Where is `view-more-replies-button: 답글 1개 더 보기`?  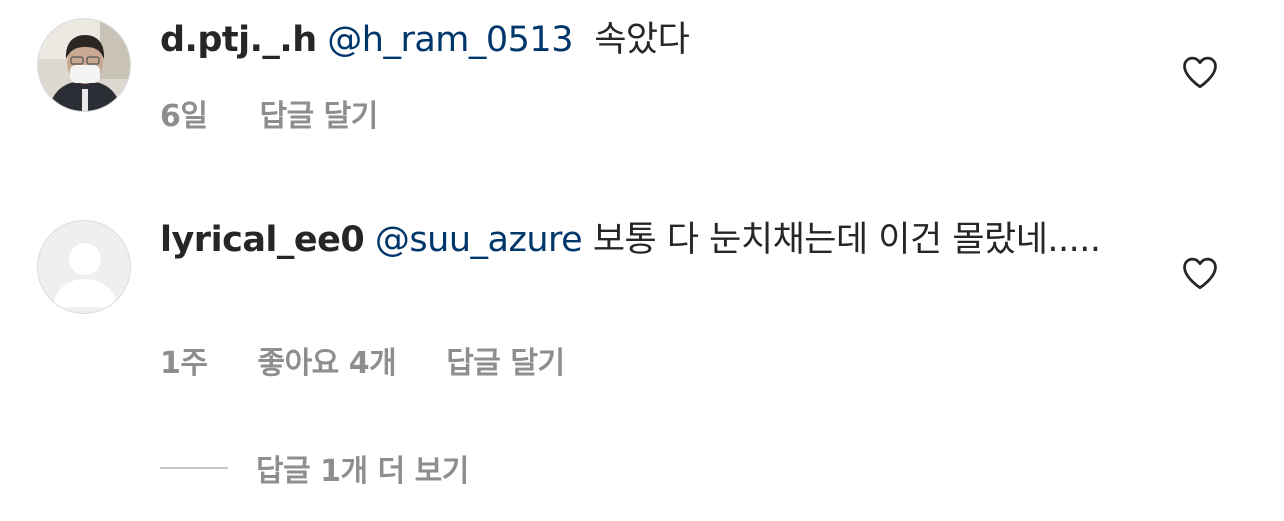 view-more-replies-button: 답글 1개 더 보기 is located at coordinates (314, 468).